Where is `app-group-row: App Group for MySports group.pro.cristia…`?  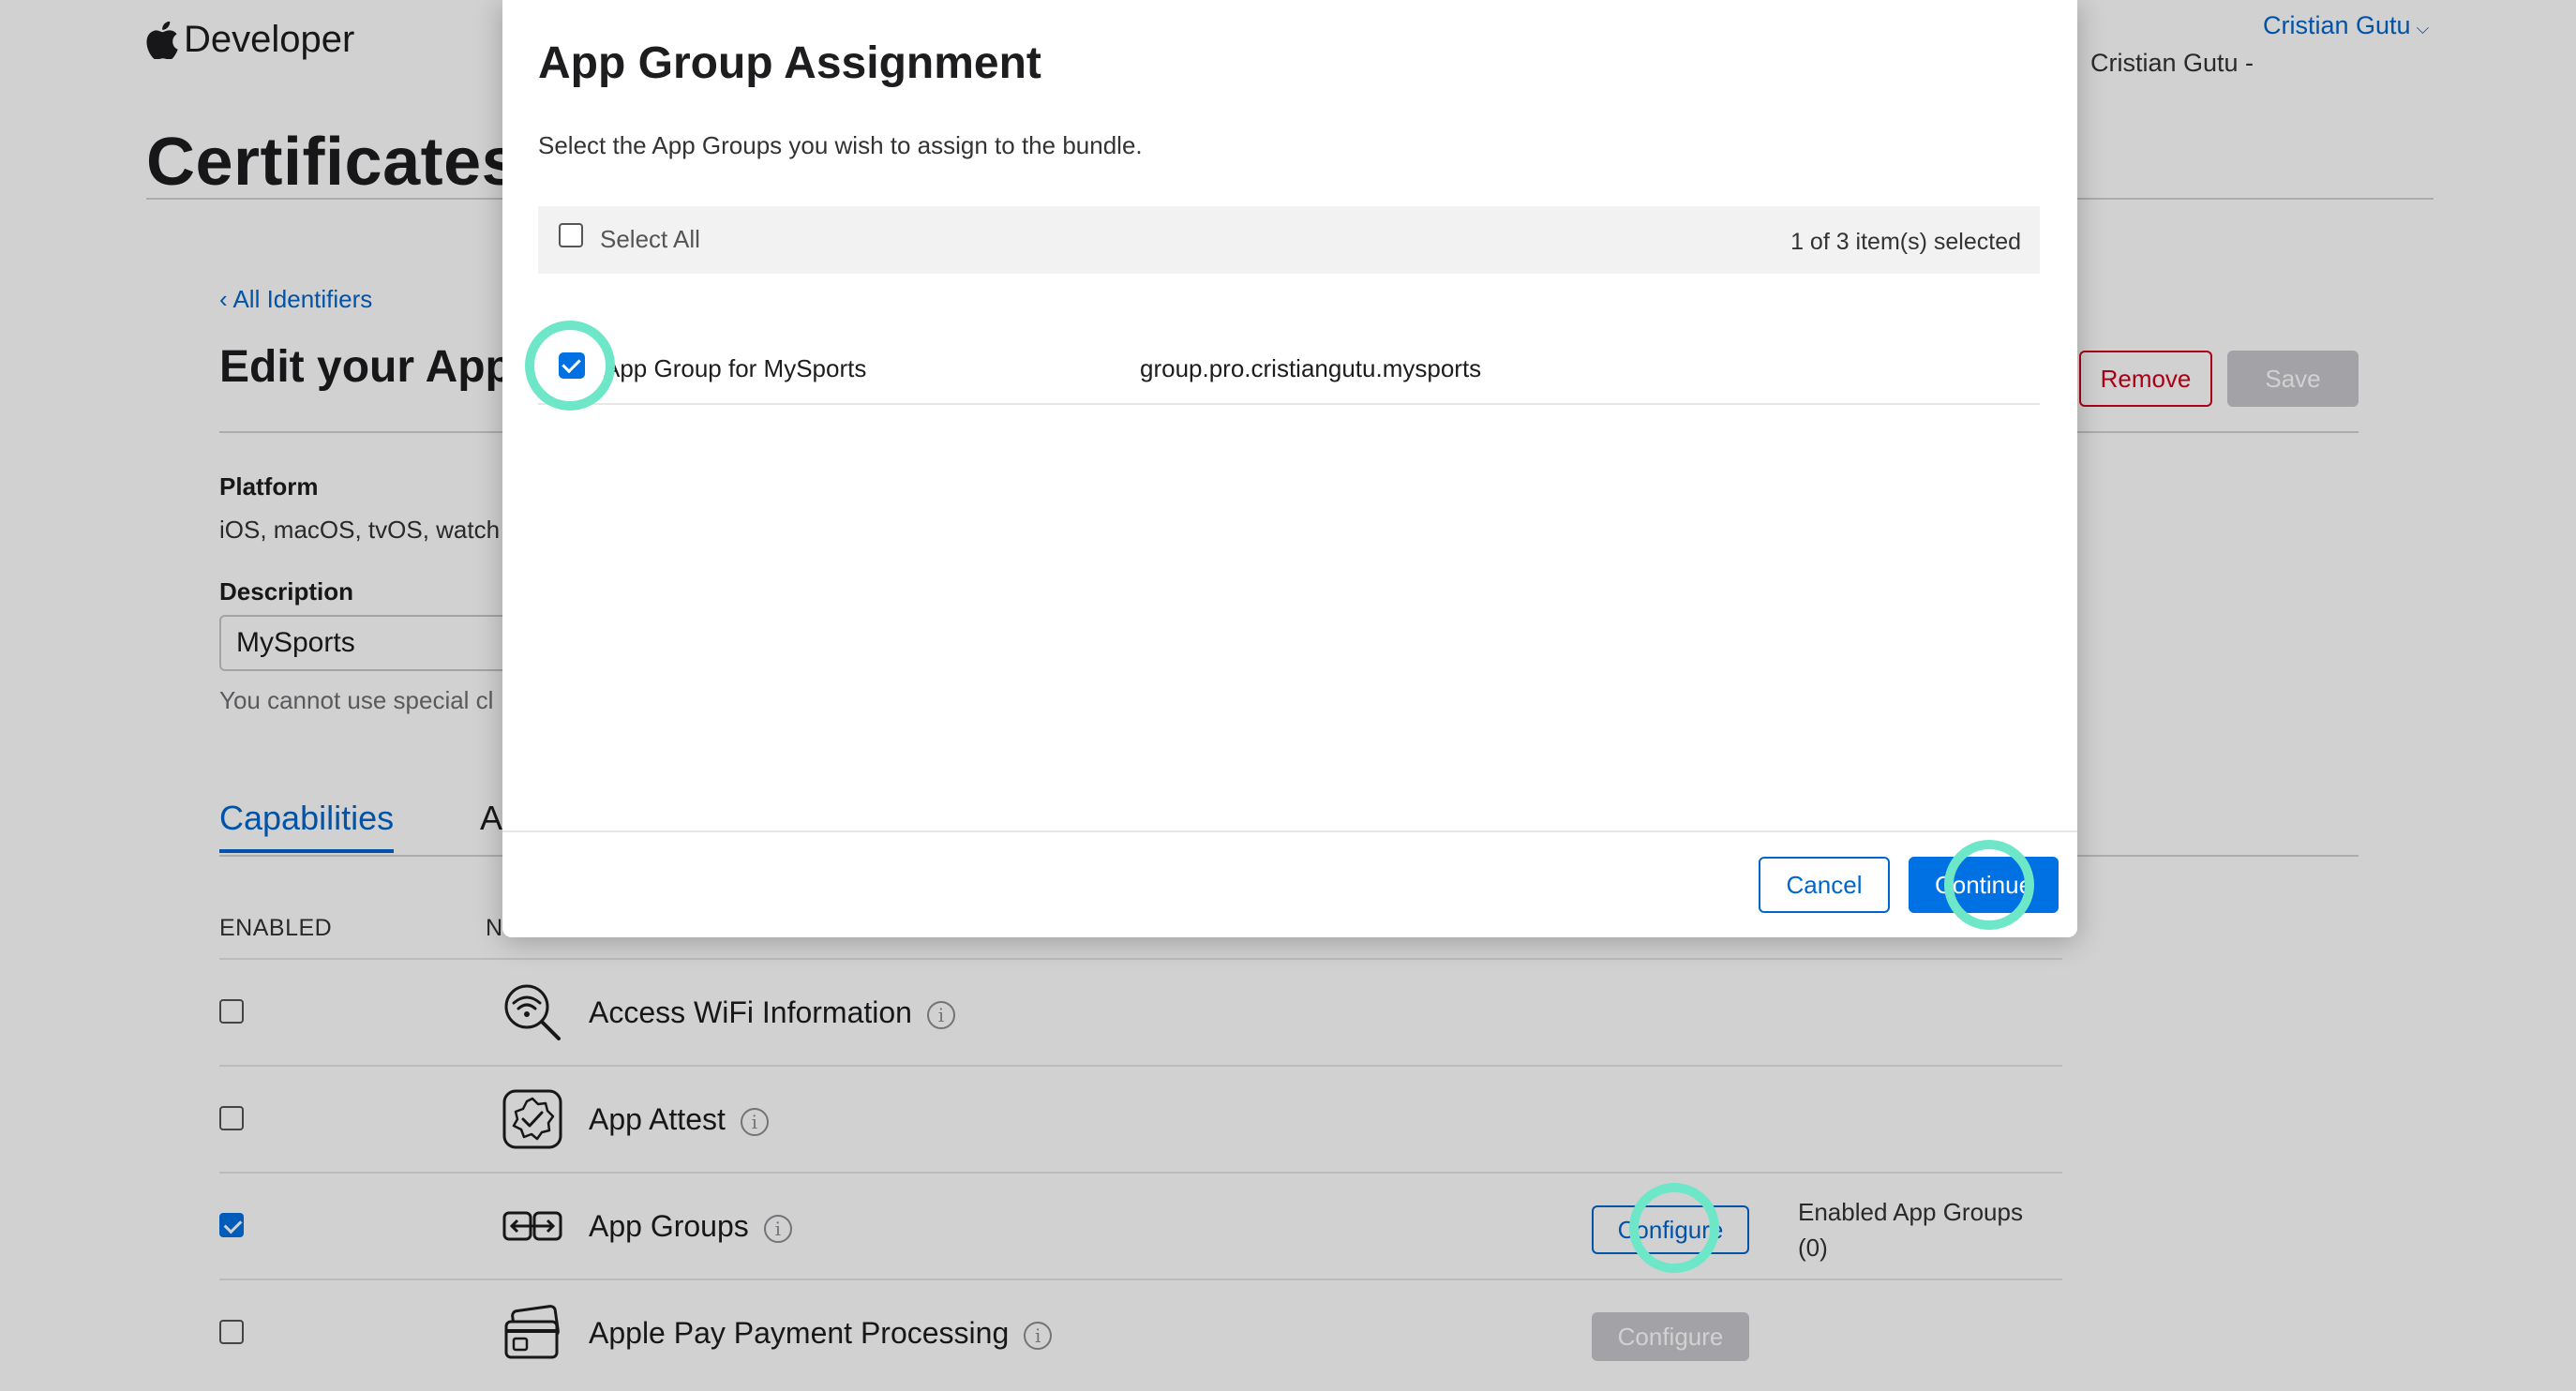
app-group-row: App Group for MySports group.pro.cristia… is located at coordinates (1289, 367).